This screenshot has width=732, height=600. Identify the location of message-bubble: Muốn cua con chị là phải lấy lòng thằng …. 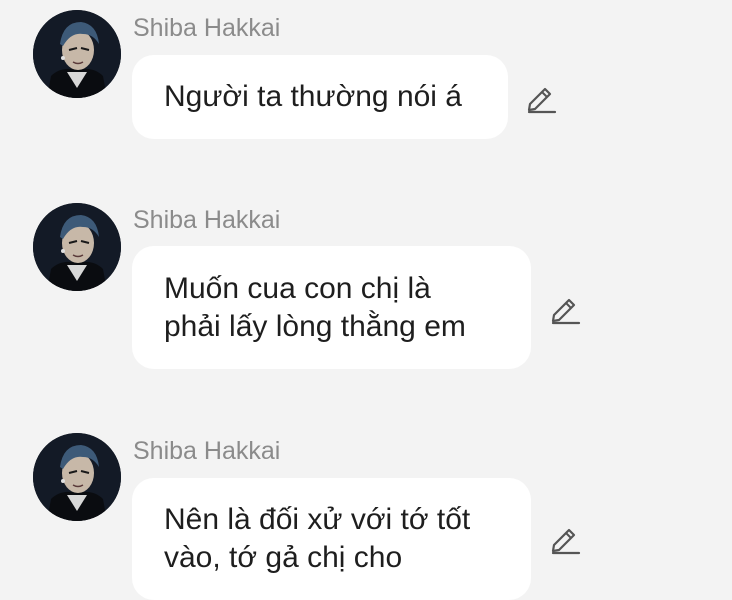
(331, 307).